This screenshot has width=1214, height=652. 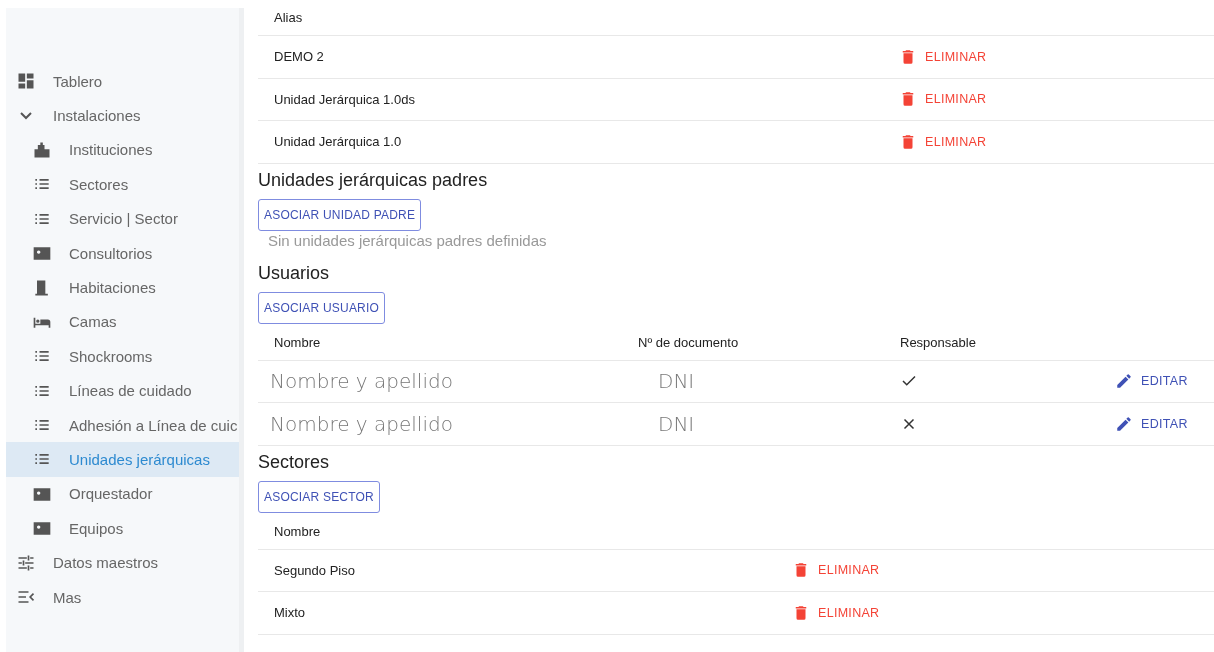 I want to click on sidebar-item: Habitaciones, so click(x=122, y=287).